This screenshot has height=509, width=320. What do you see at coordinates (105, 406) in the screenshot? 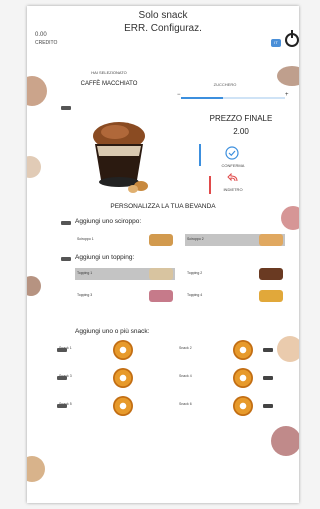
I see `snack-option-5: Snack 5` at bounding box center [105, 406].